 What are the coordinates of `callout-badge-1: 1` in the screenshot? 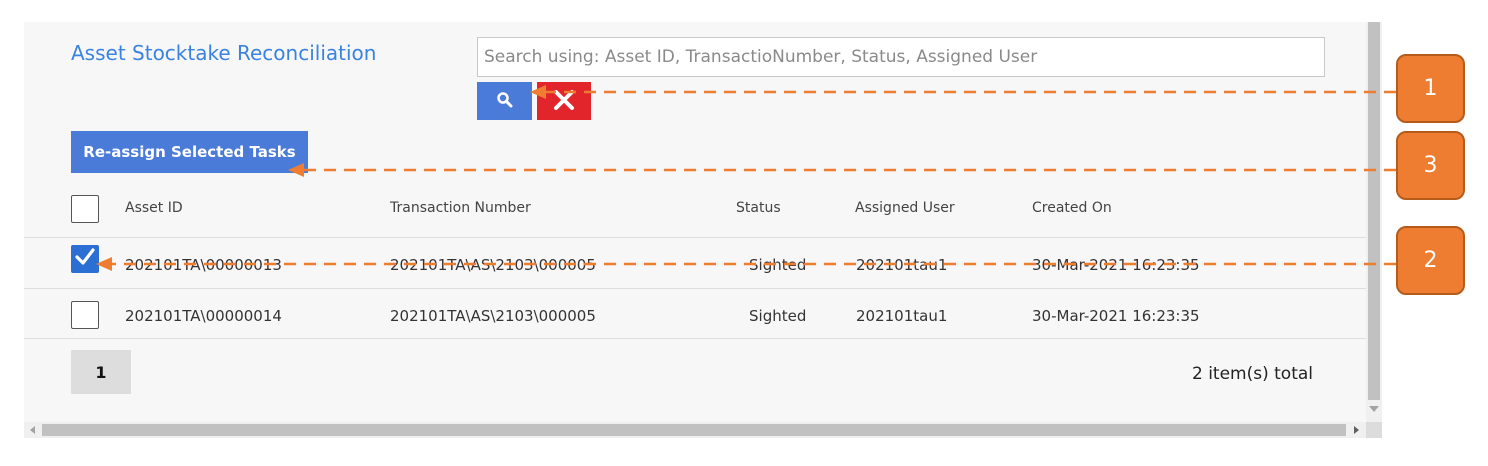 It's located at (1430, 88).